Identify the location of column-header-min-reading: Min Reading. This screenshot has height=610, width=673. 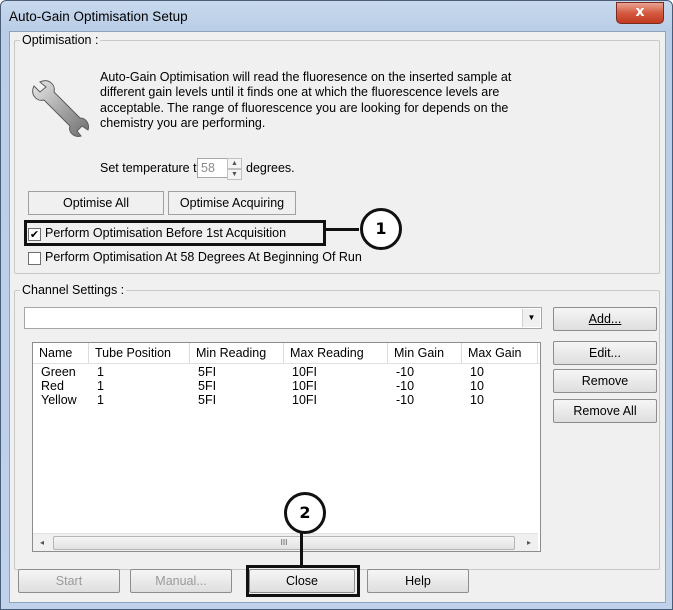
(237, 353).